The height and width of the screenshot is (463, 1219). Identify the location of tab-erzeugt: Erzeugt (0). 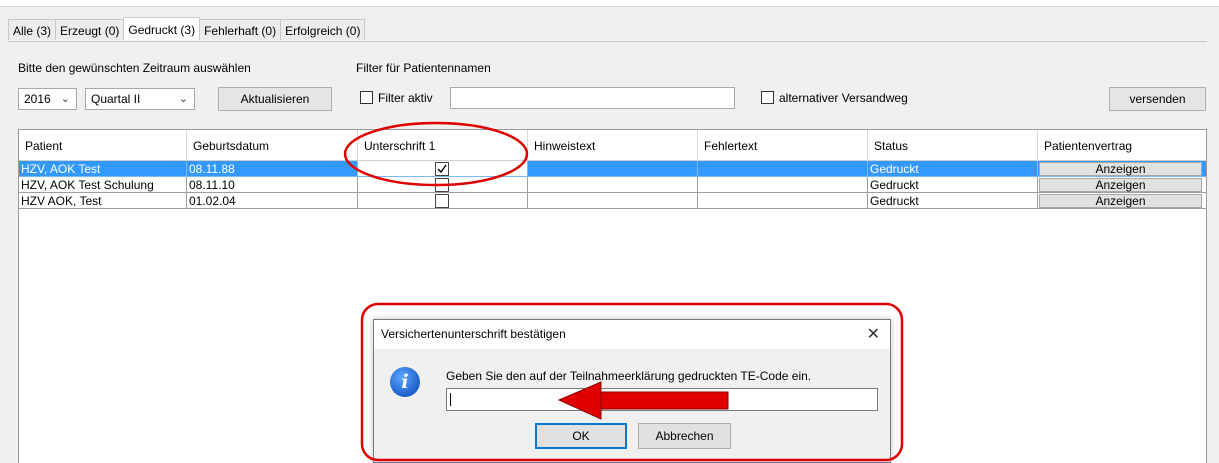
(90, 29).